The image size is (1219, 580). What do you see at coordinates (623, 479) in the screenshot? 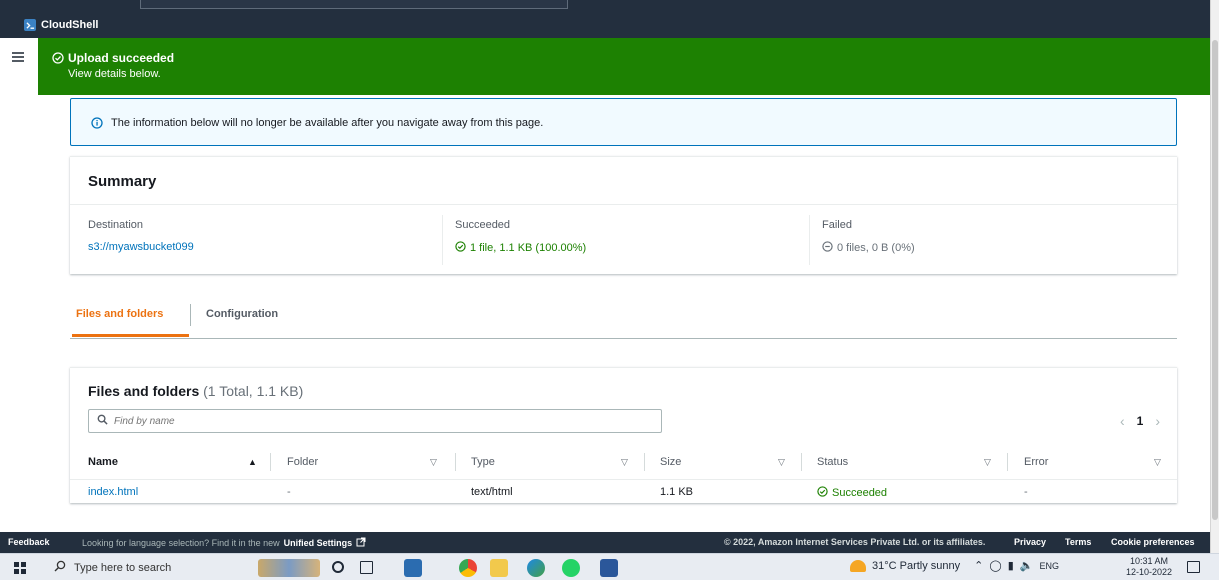
I see `header-divider` at bounding box center [623, 479].